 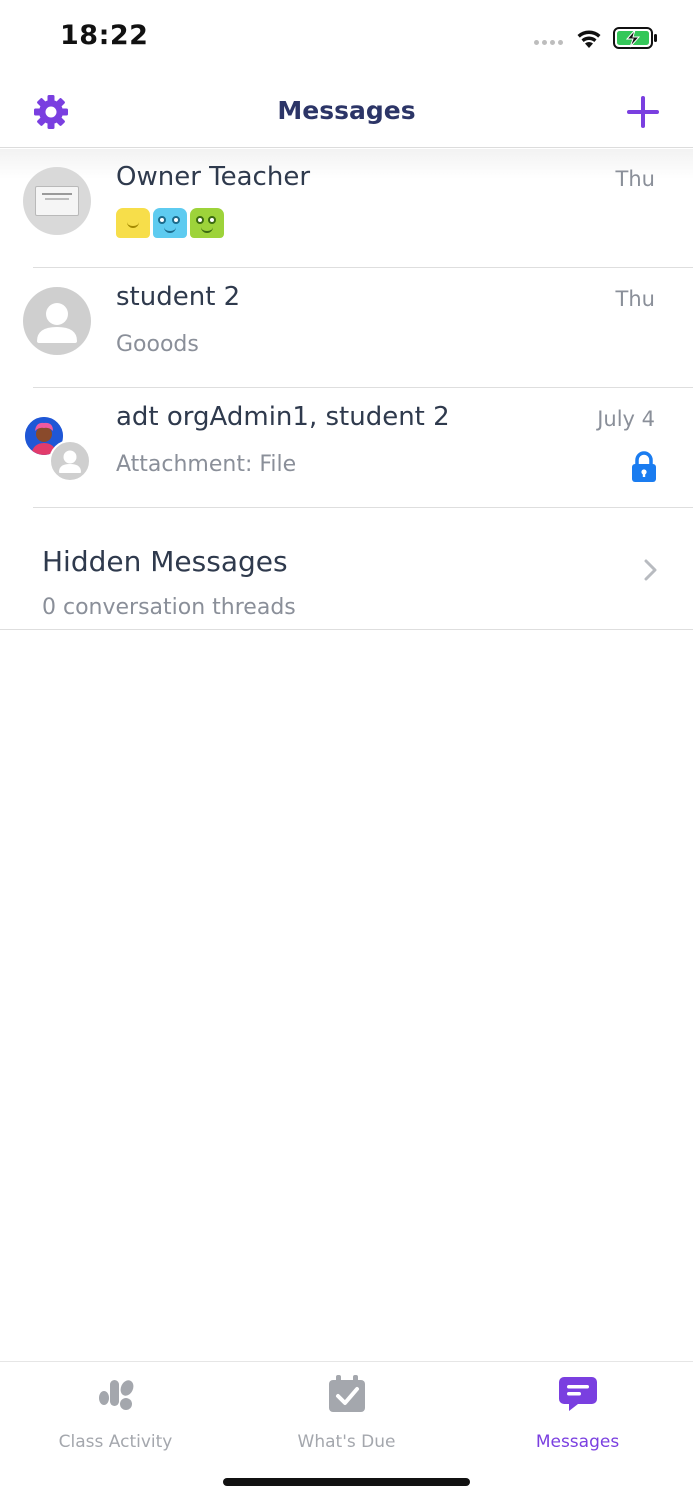 What do you see at coordinates (115, 1395) in the screenshot?
I see `class-activity-icon` at bounding box center [115, 1395].